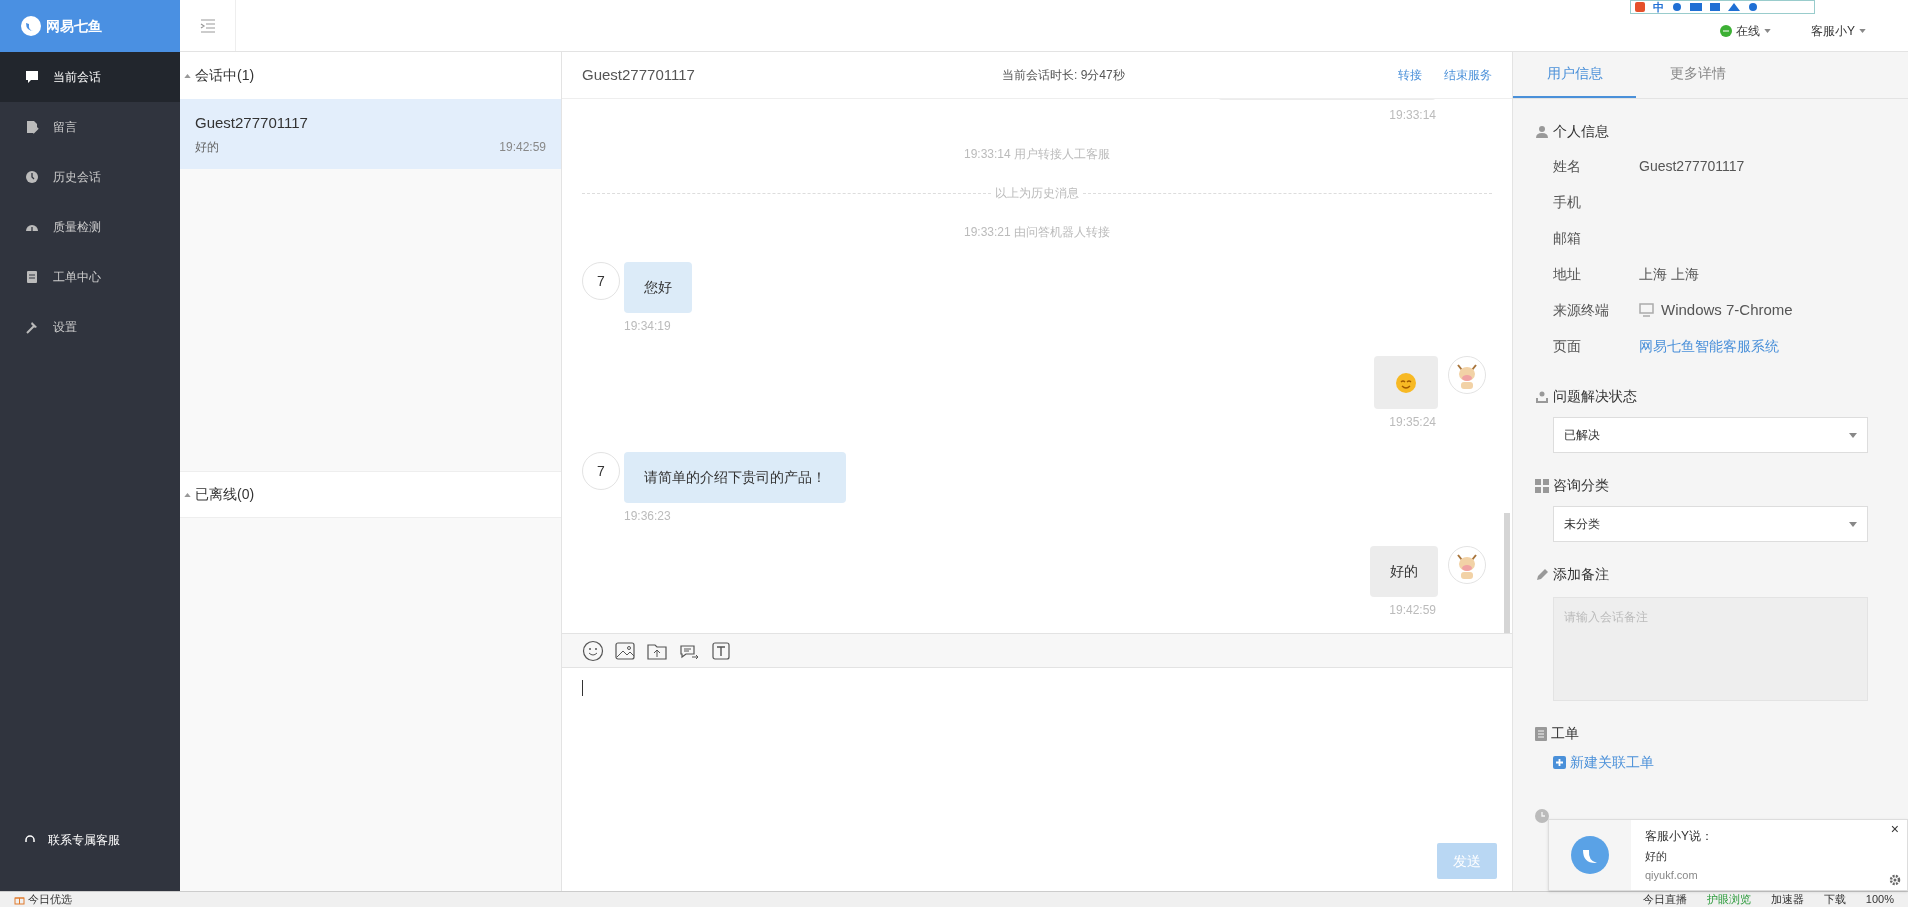  I want to click on chat-bubble-icon, so click(1726, 30).